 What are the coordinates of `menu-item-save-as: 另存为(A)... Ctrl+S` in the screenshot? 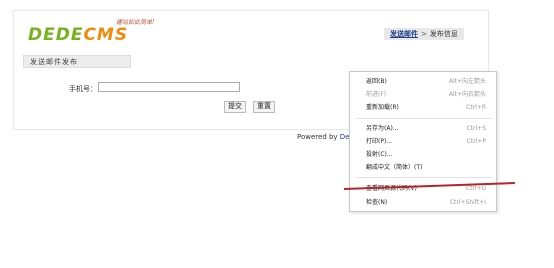 It's located at (423, 128).